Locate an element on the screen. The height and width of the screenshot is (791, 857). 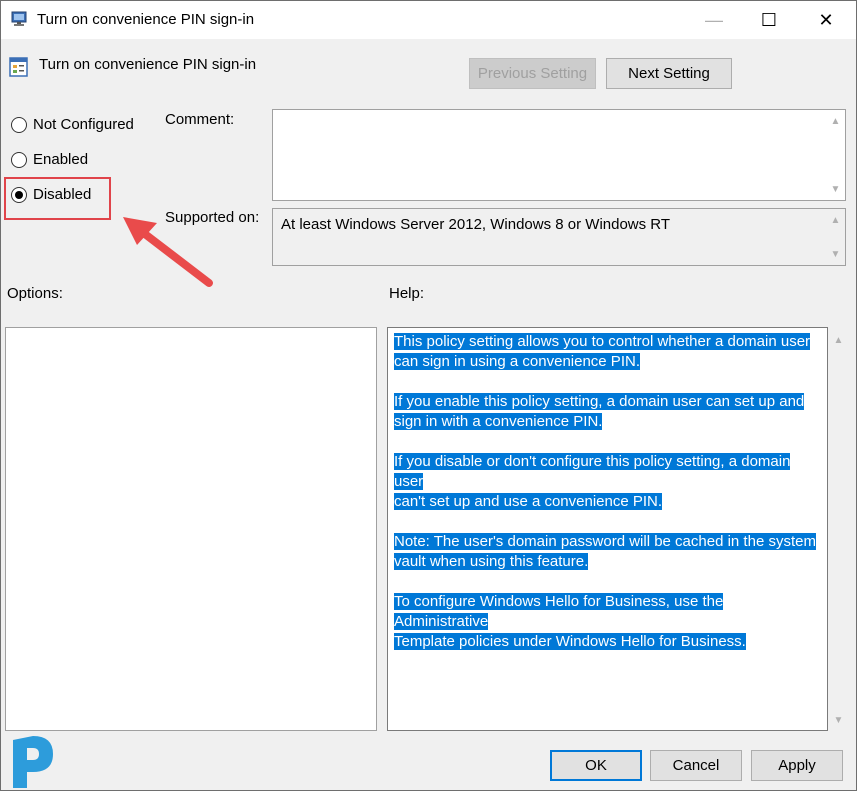
radio-enabled: Enabled is located at coordinates (49, 159).